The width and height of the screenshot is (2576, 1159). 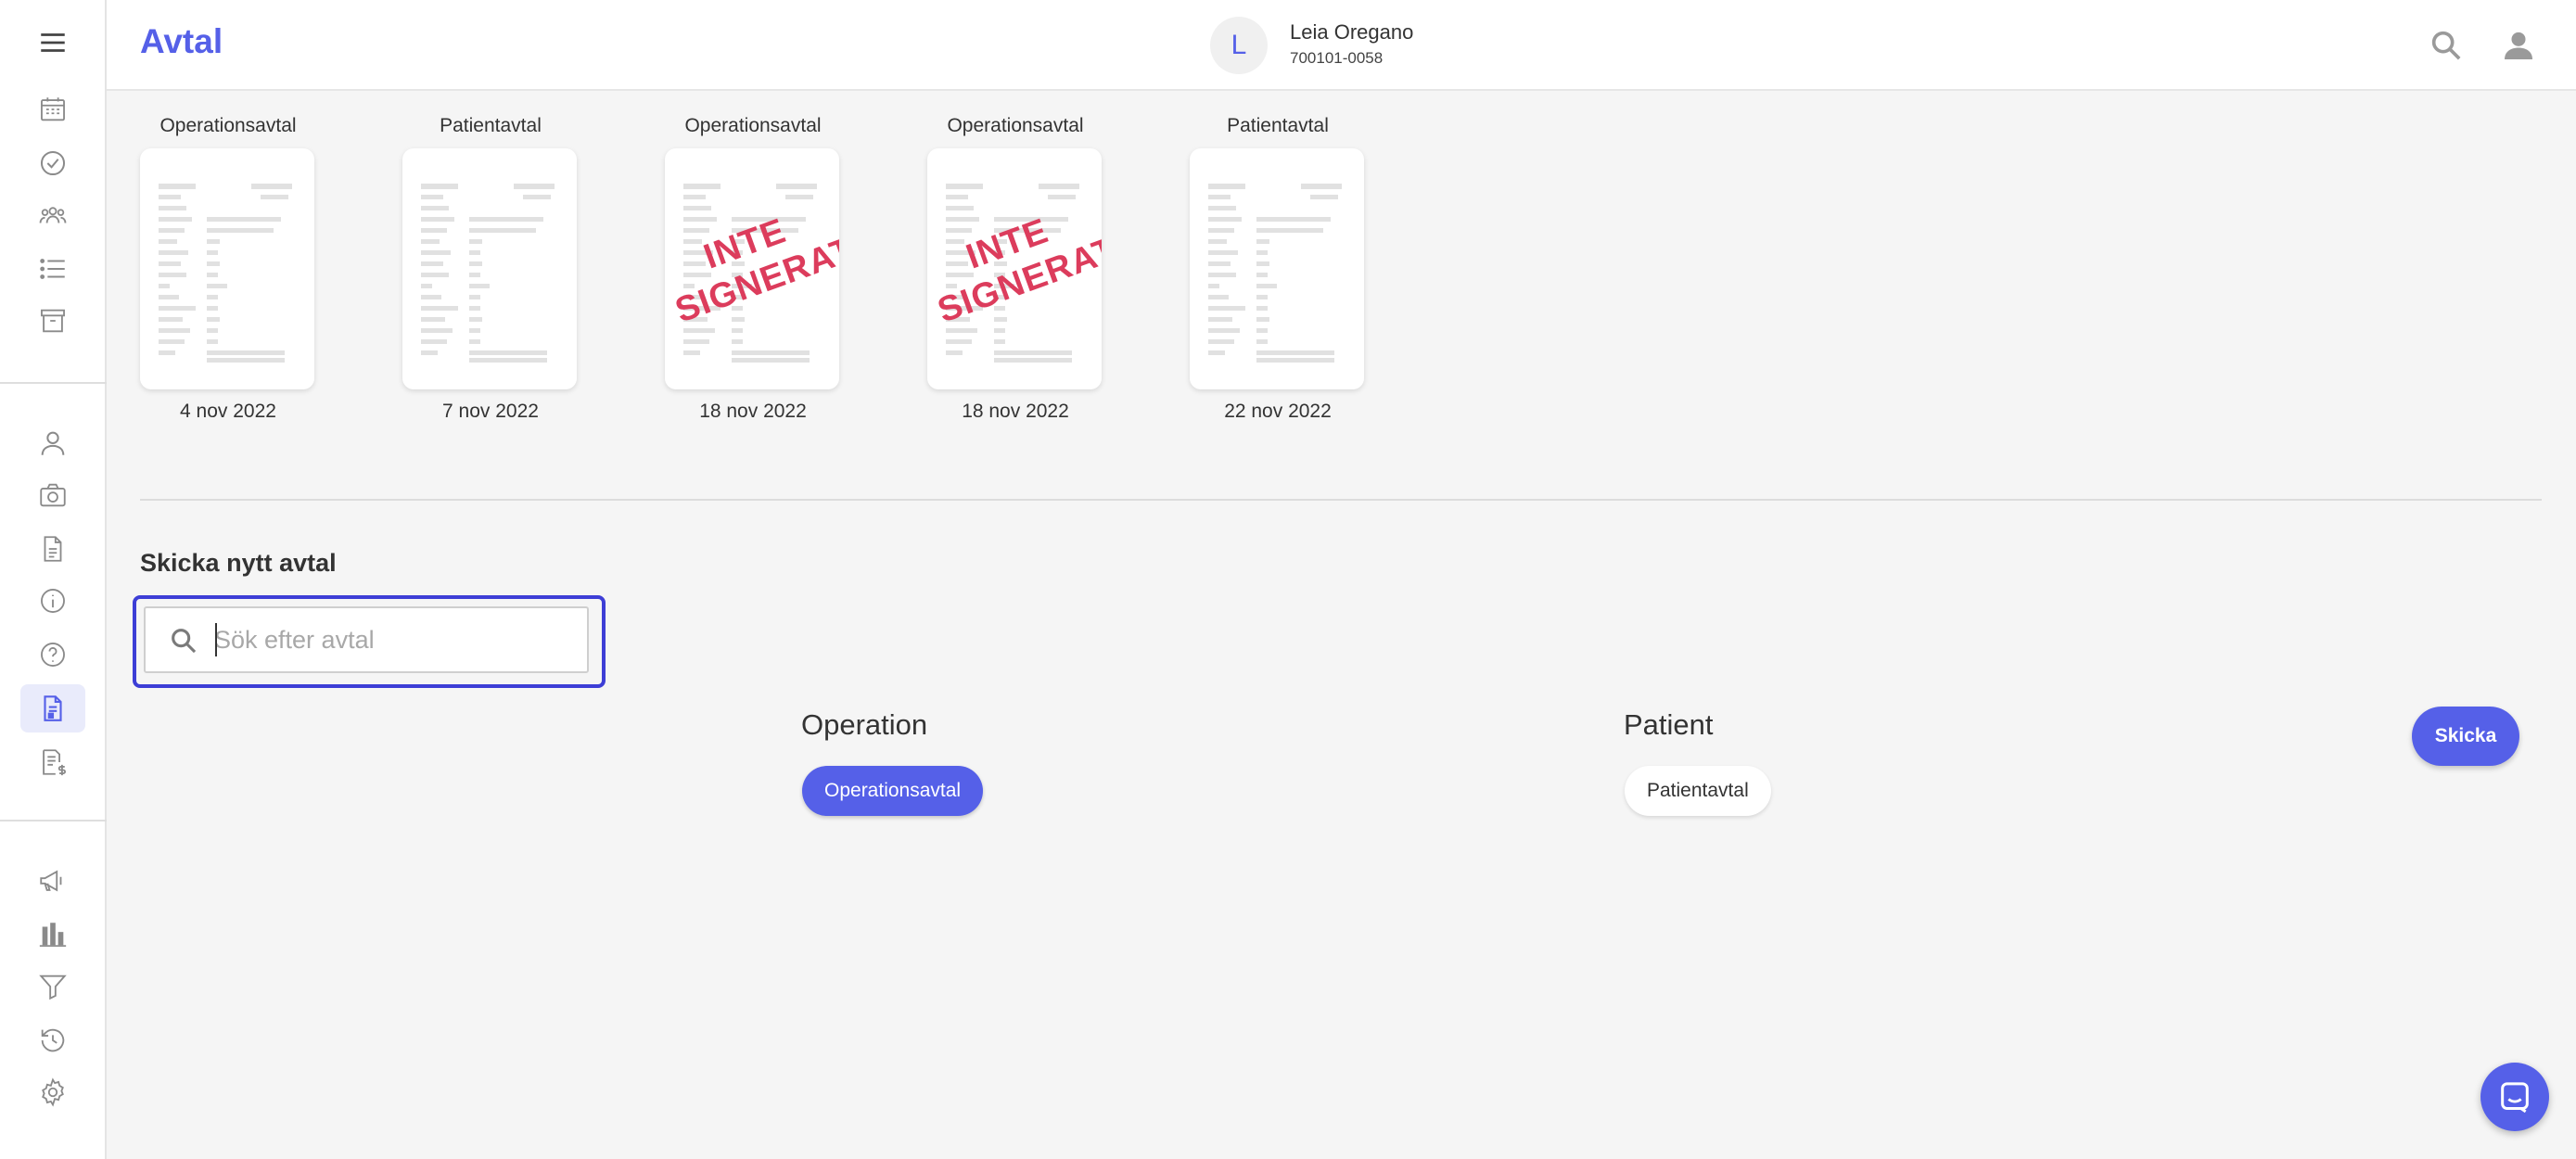 I want to click on patient-name: Leia Oregano, so click(x=1351, y=32).